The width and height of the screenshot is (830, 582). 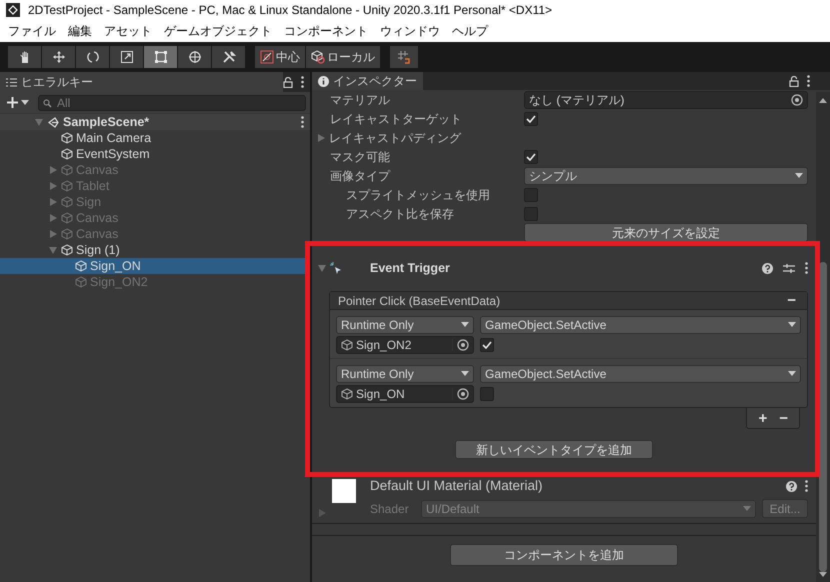 I want to click on property-label: マスク可能, so click(x=360, y=157).